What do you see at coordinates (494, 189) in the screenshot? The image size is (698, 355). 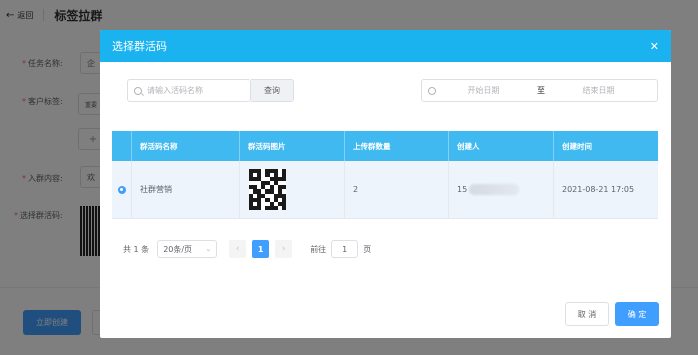 I see `creator-blurred` at bounding box center [494, 189].